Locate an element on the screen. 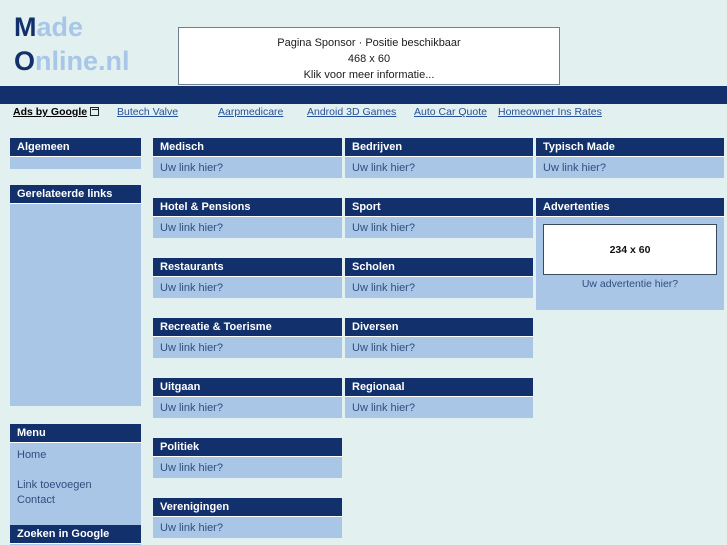  category-panel-restaurants: Restaurants Uw link hier? is located at coordinates (247, 278).